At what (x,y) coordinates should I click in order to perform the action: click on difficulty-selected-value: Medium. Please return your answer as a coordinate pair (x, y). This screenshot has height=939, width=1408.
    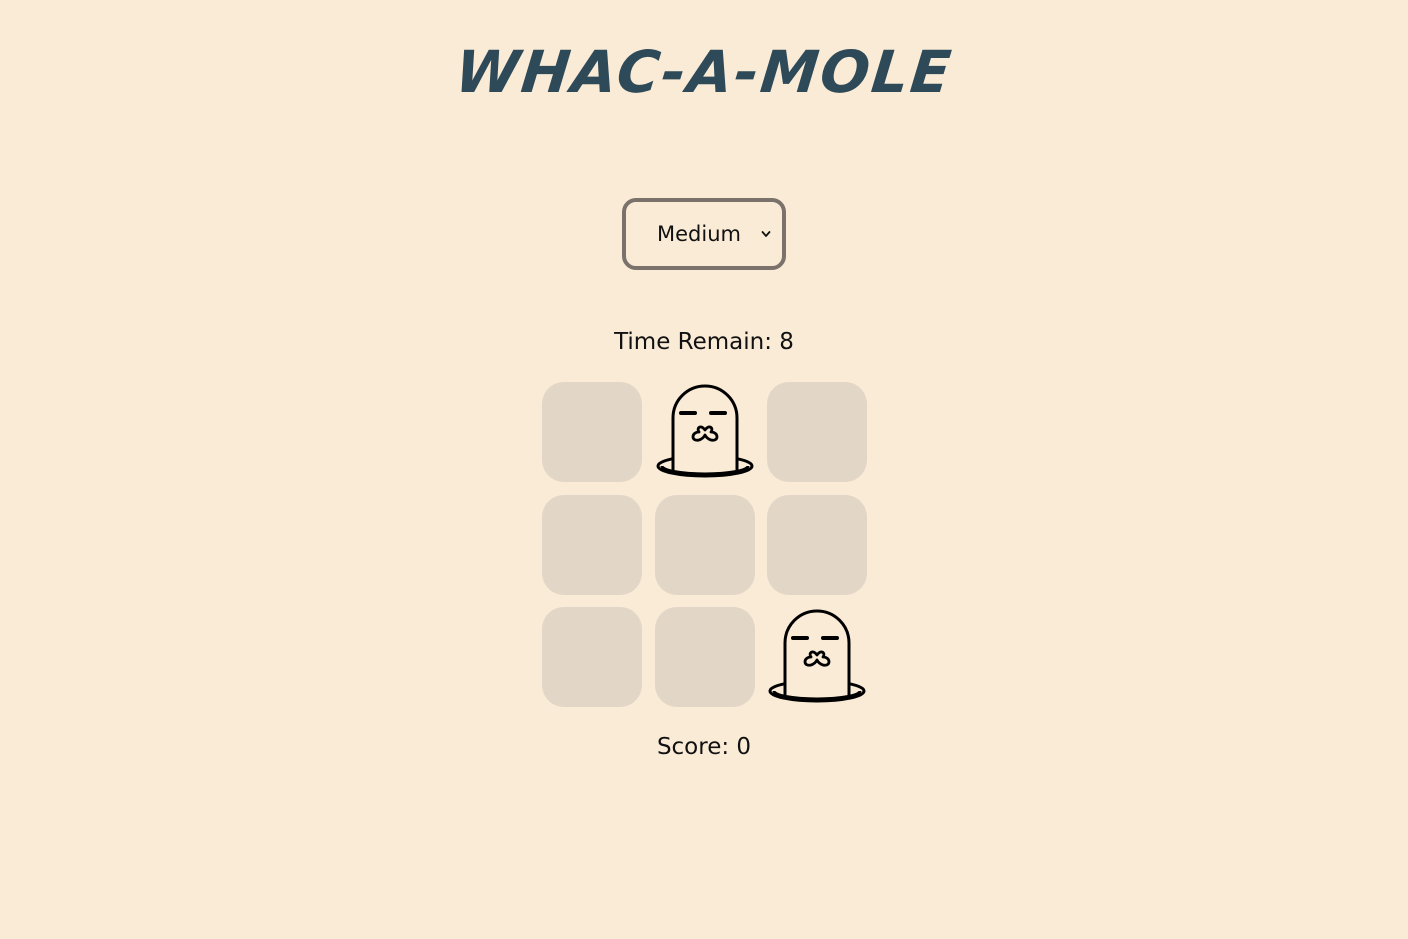
    Looking at the image, I should click on (699, 234).